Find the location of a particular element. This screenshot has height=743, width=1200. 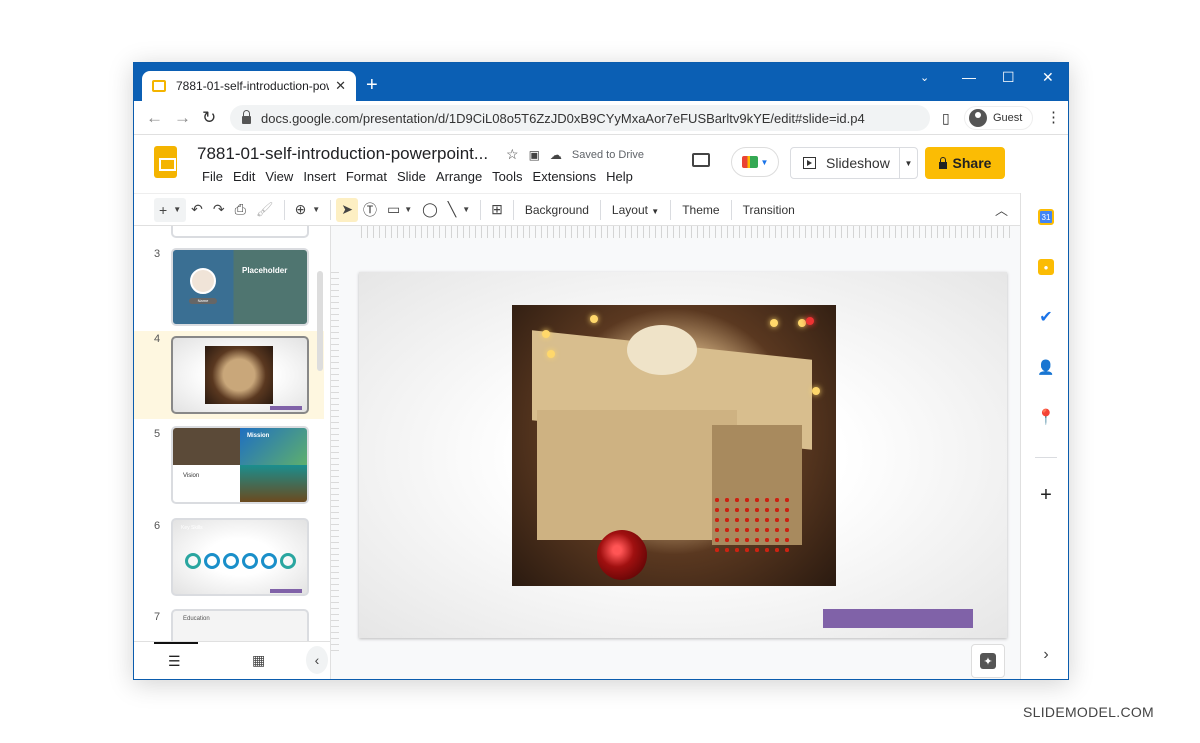

print-icon: ⎙ is located at coordinates (240, 210).